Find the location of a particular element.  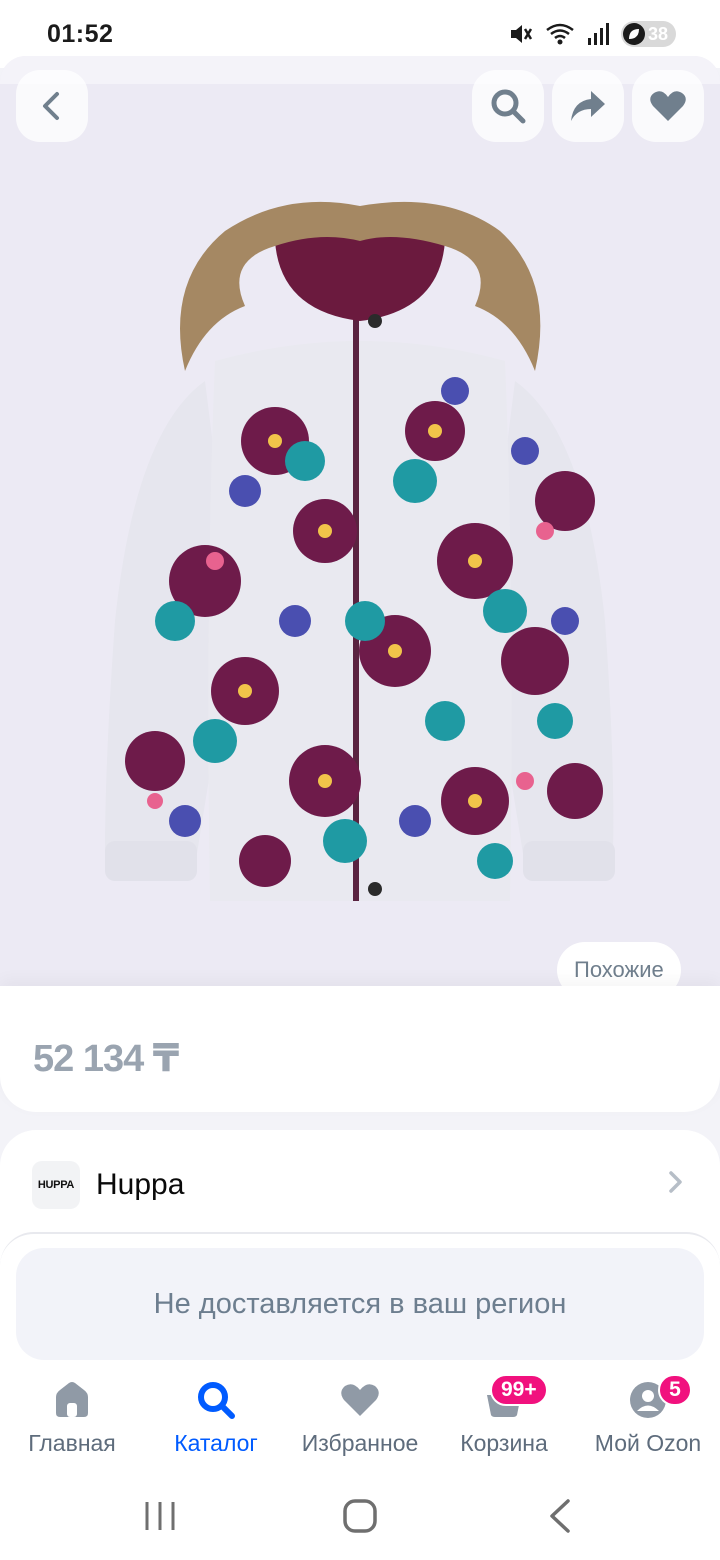

back-chevron-icon is located at coordinates (560, 1516).